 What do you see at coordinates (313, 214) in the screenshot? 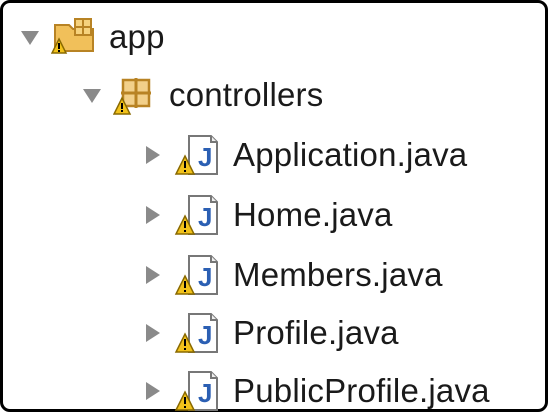
I see `tree-node-label: Home.java` at bounding box center [313, 214].